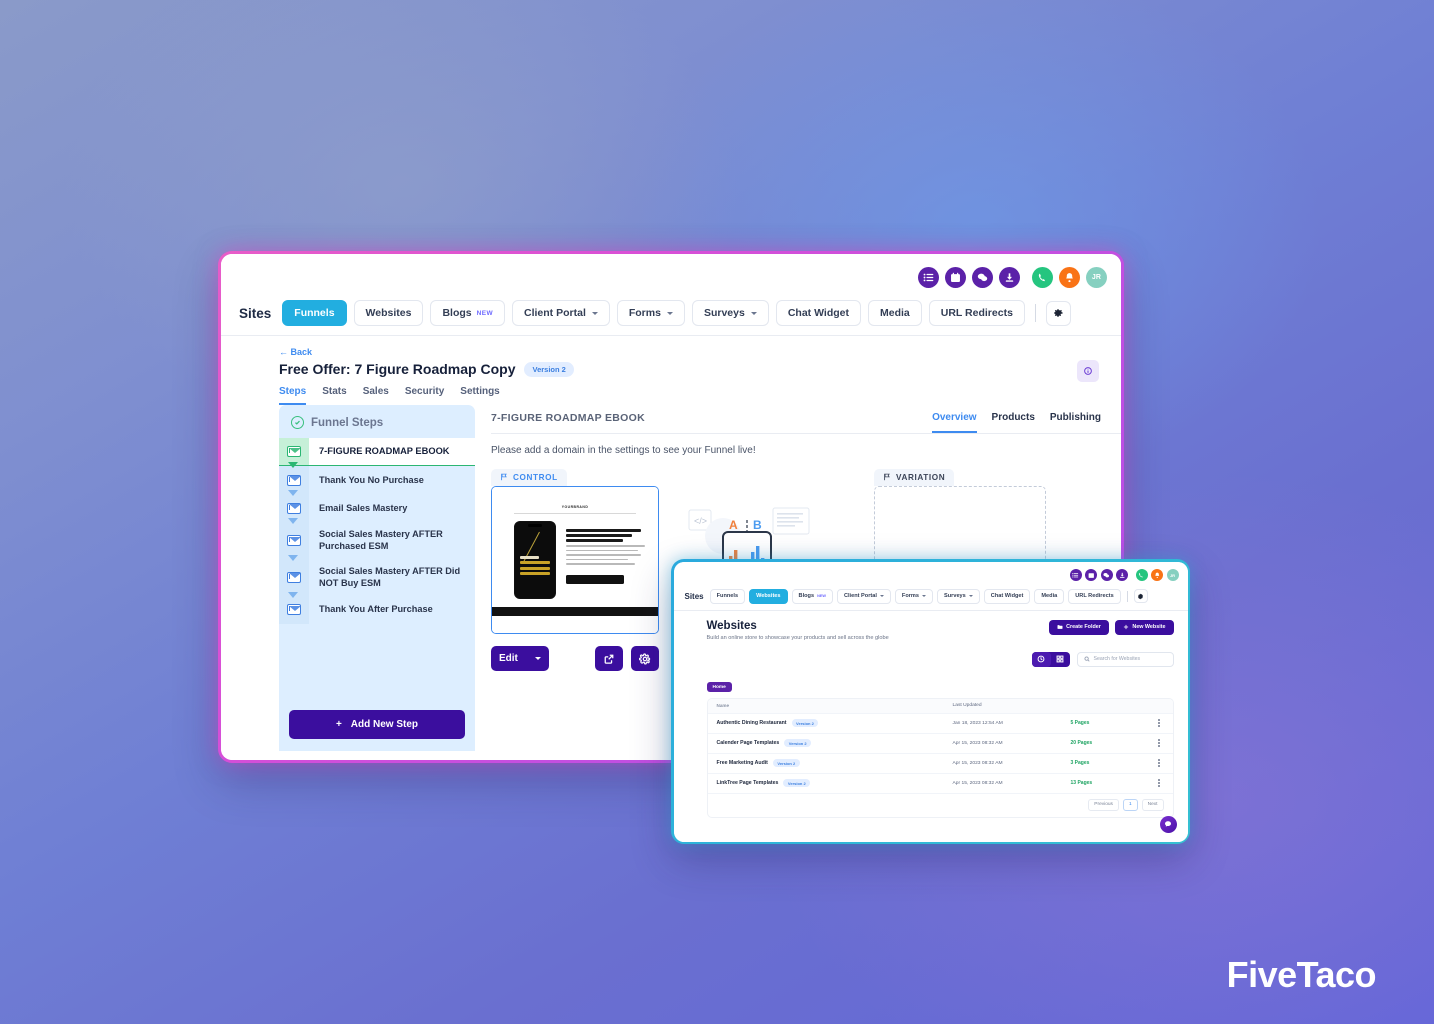  I want to click on arrow-down-icon, so click(293, 465).